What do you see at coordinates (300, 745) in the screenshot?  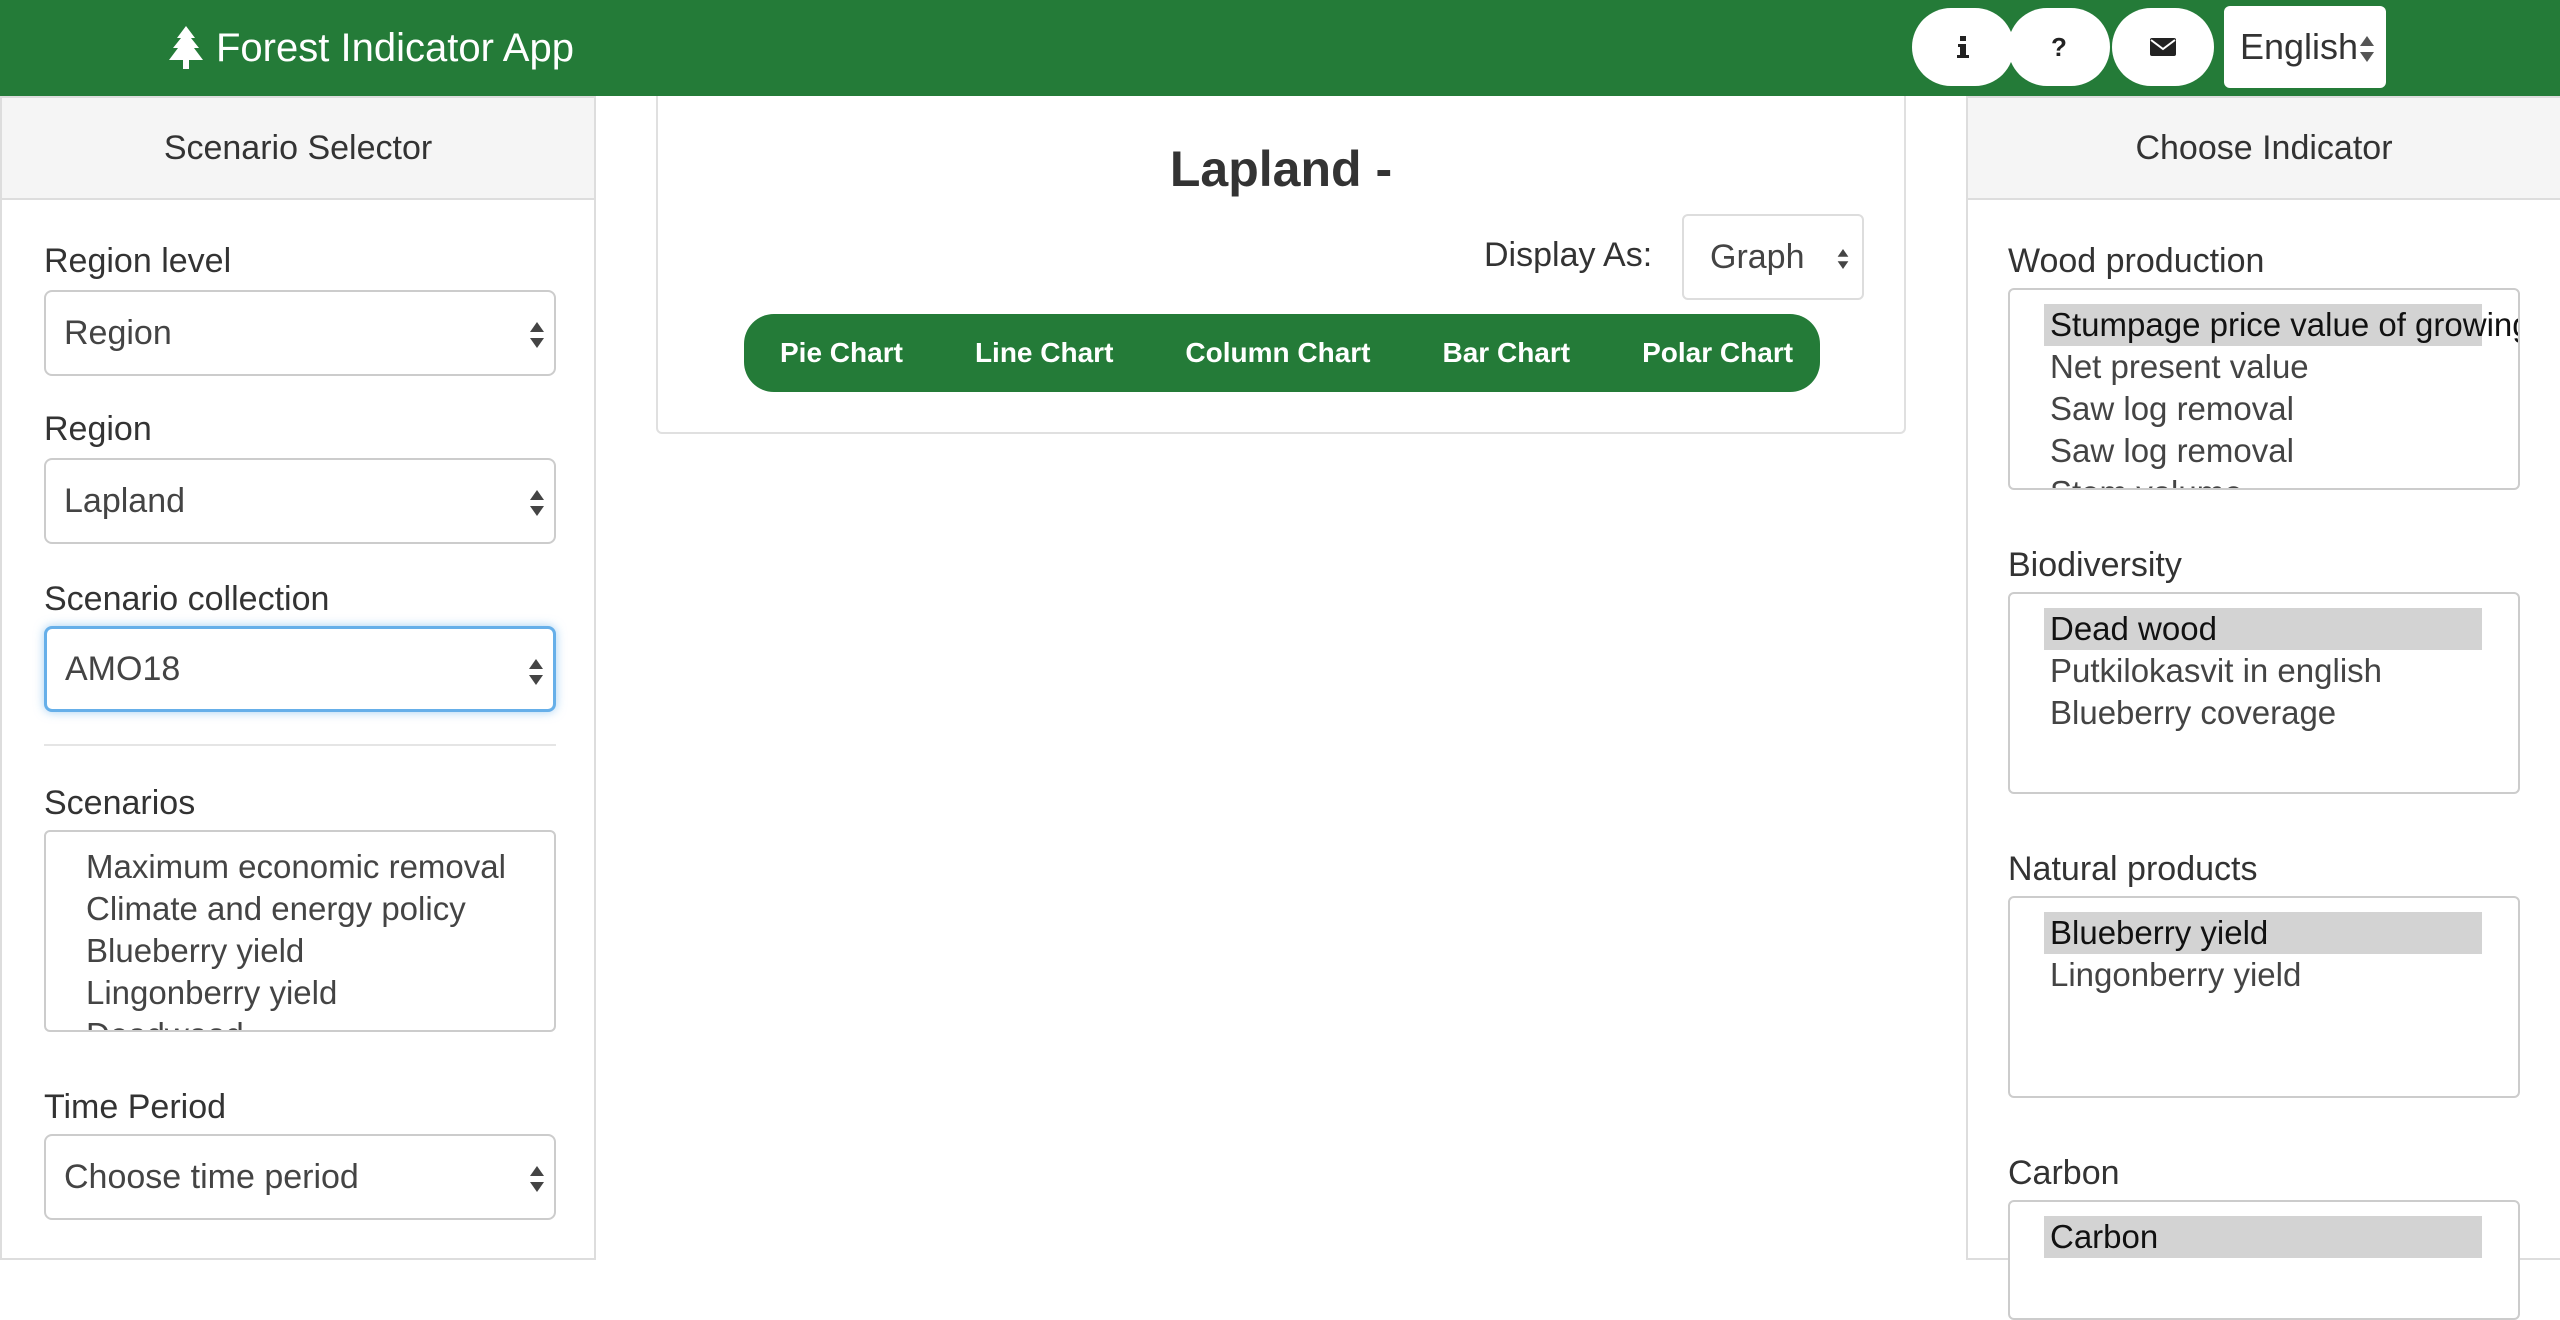 I see `divider` at bounding box center [300, 745].